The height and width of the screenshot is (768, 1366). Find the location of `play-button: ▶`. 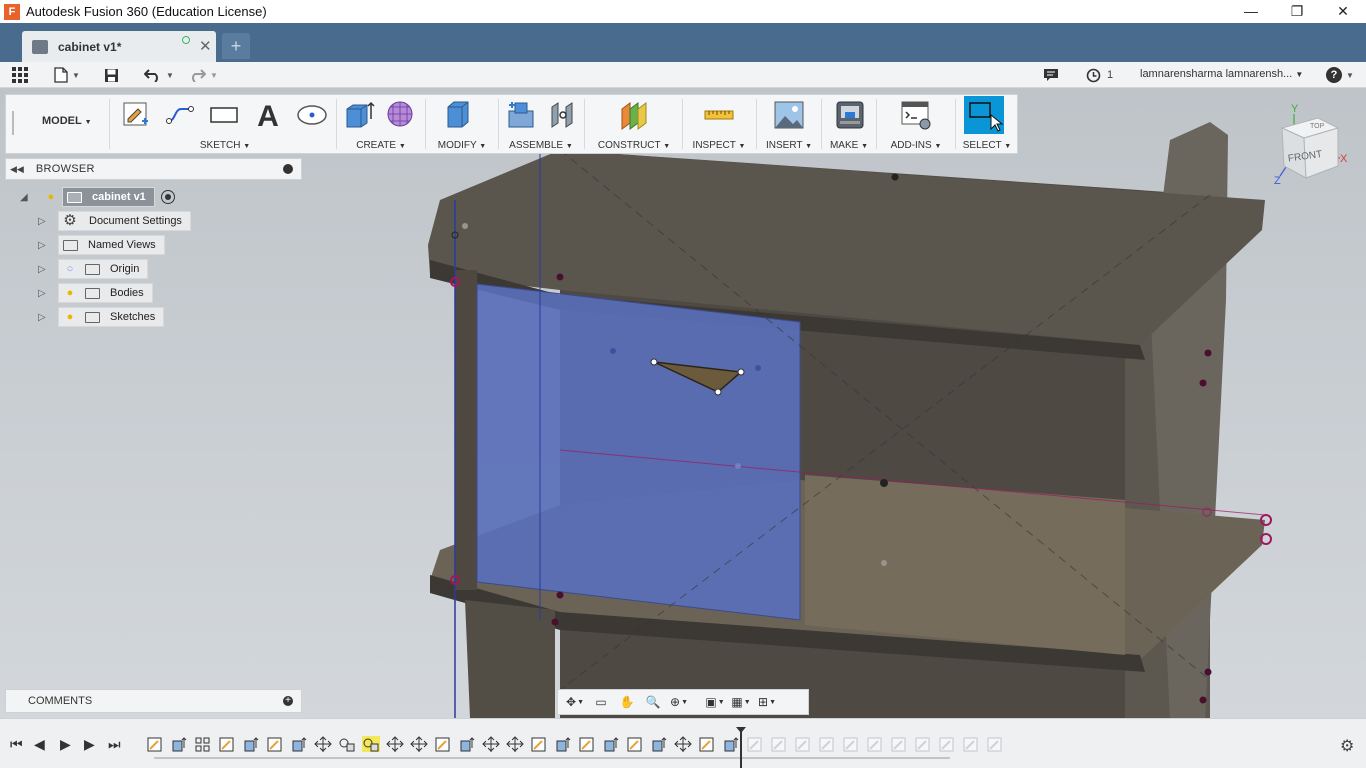

play-button: ▶ is located at coordinates (65, 744).